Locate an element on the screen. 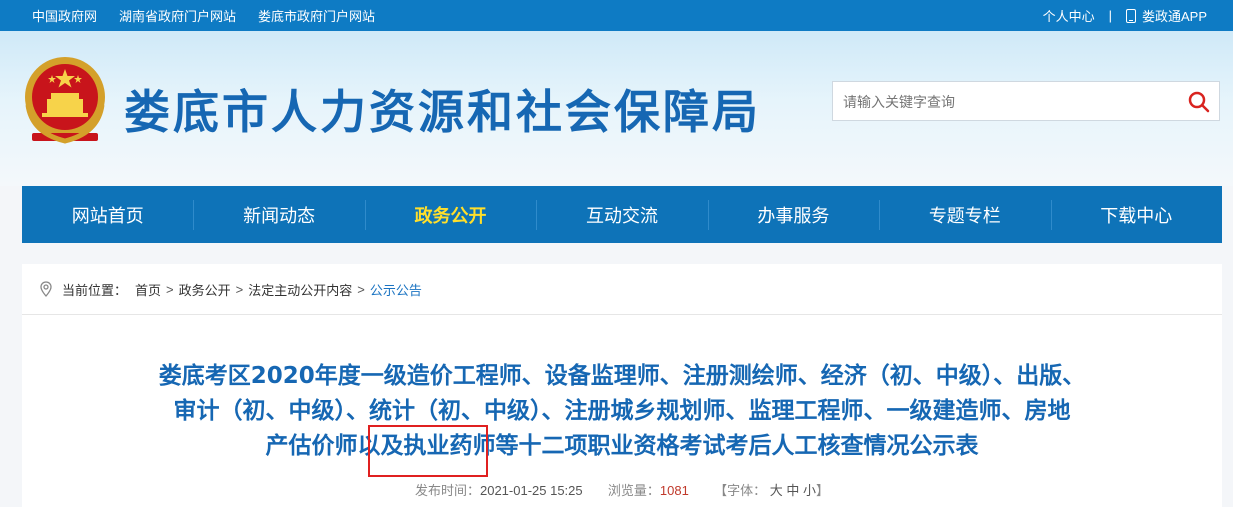 This screenshot has width=1233, height=507. national-emblem-icon is located at coordinates (65, 101).